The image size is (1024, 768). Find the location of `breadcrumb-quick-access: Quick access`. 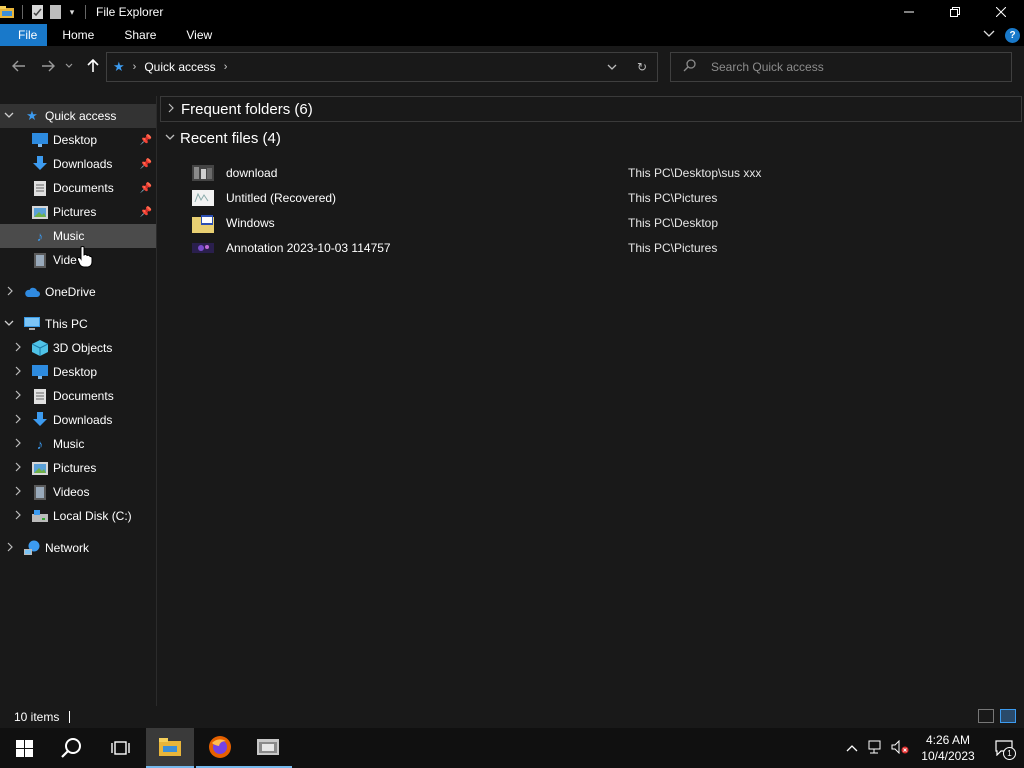

breadcrumb-quick-access: Quick access is located at coordinates (179, 67).